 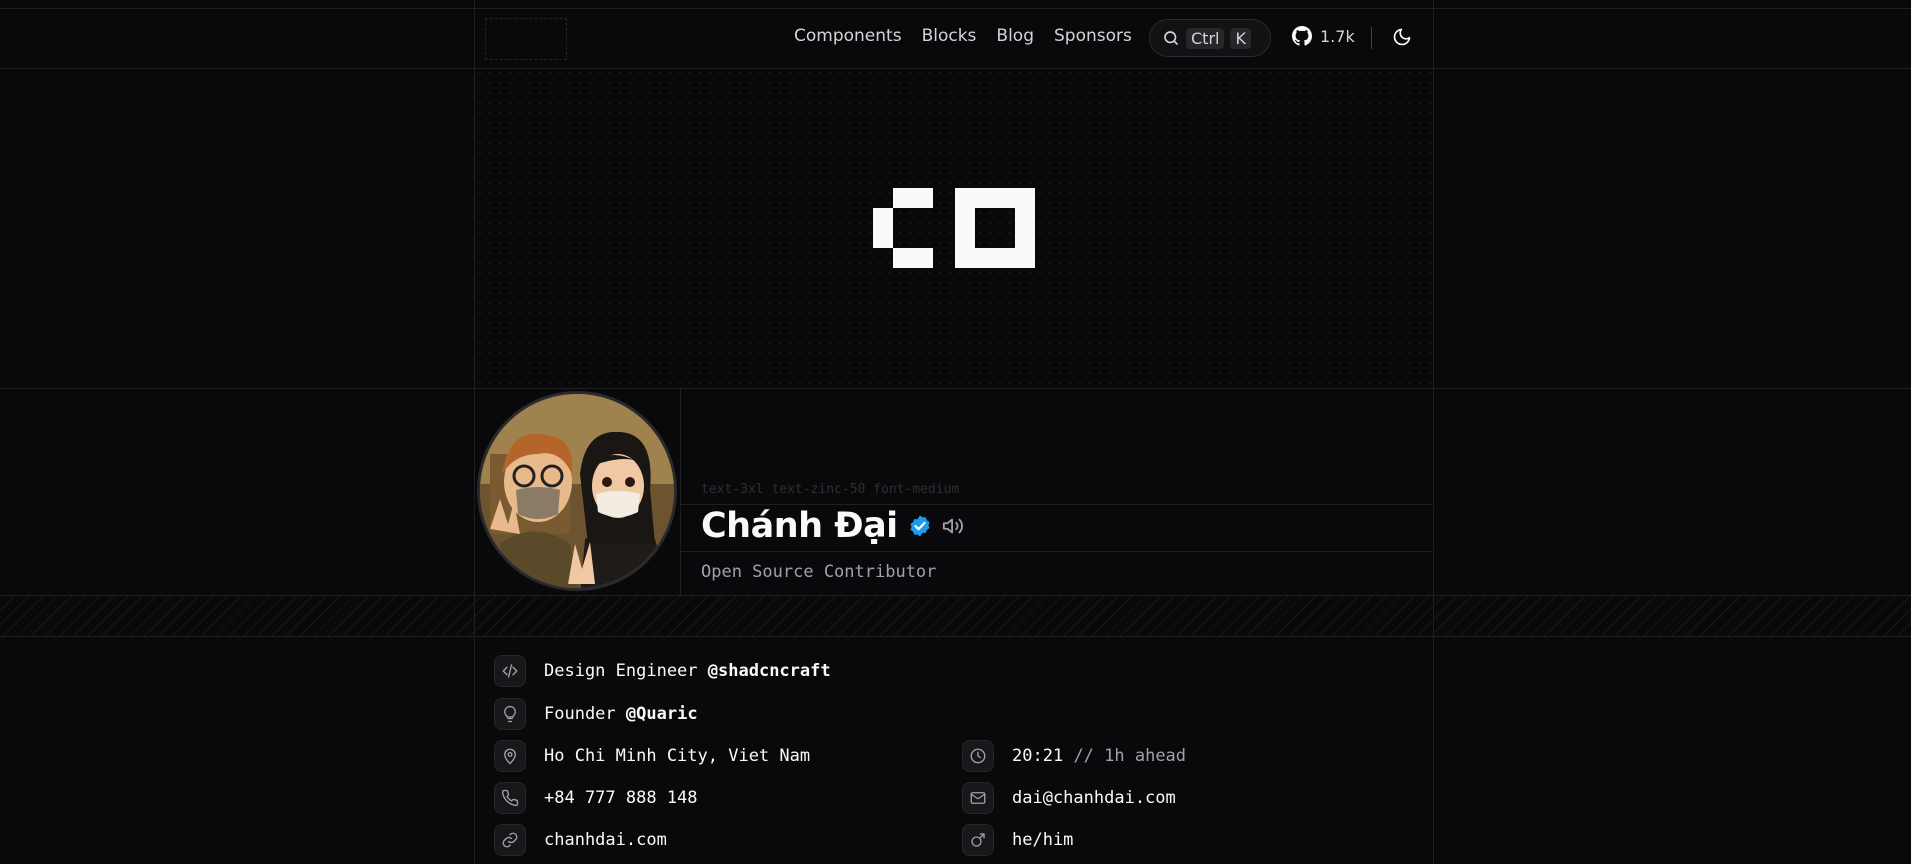 I want to click on profile-name-row: Chánh Đại, so click(x=832, y=526).